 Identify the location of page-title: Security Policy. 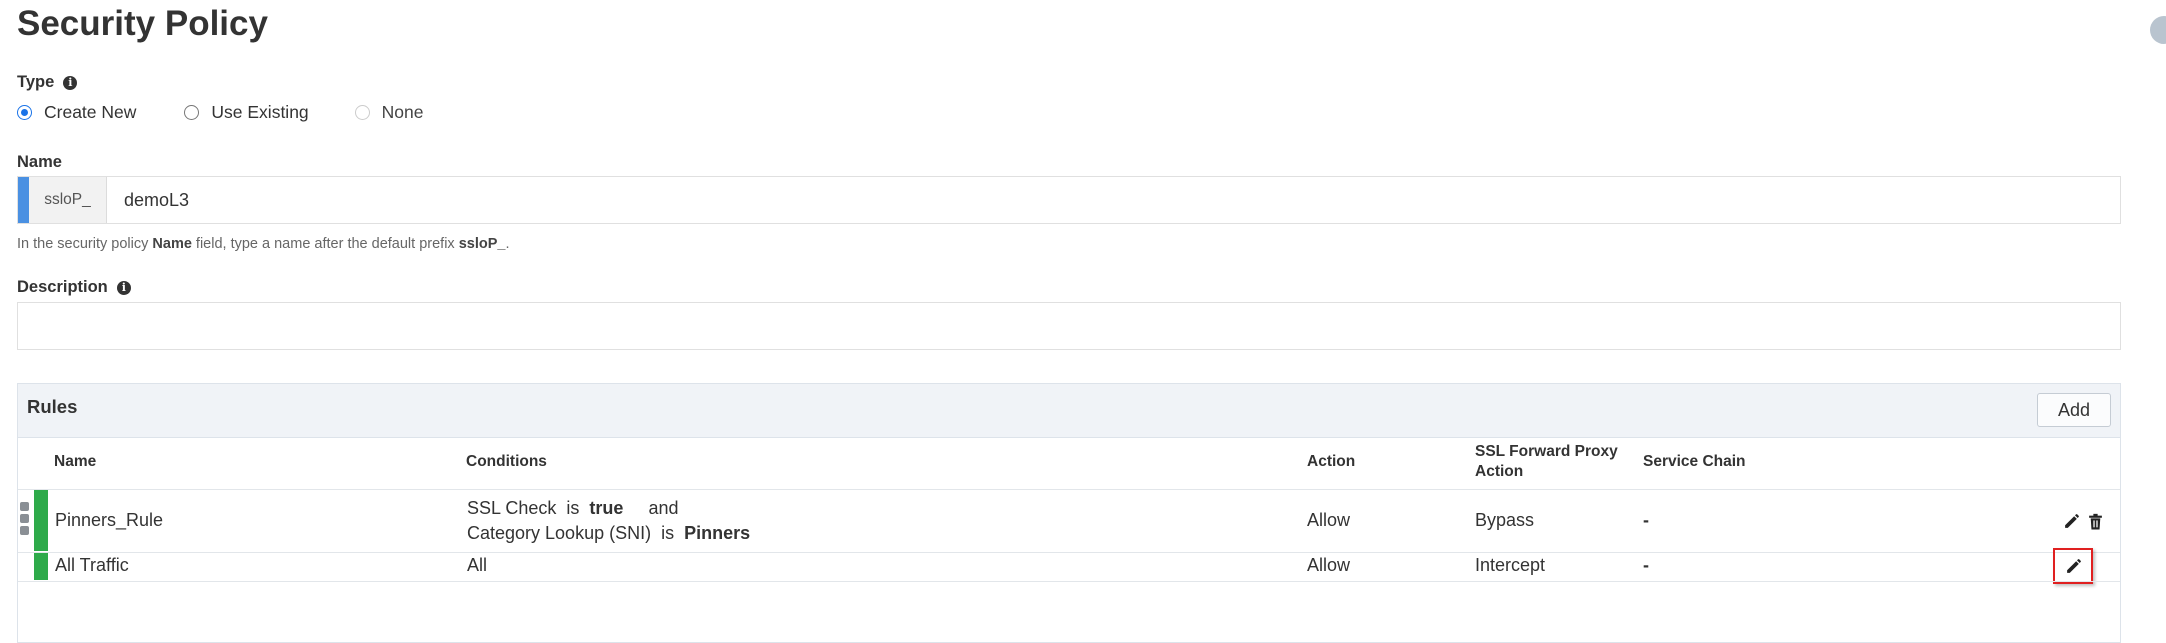
(142, 23).